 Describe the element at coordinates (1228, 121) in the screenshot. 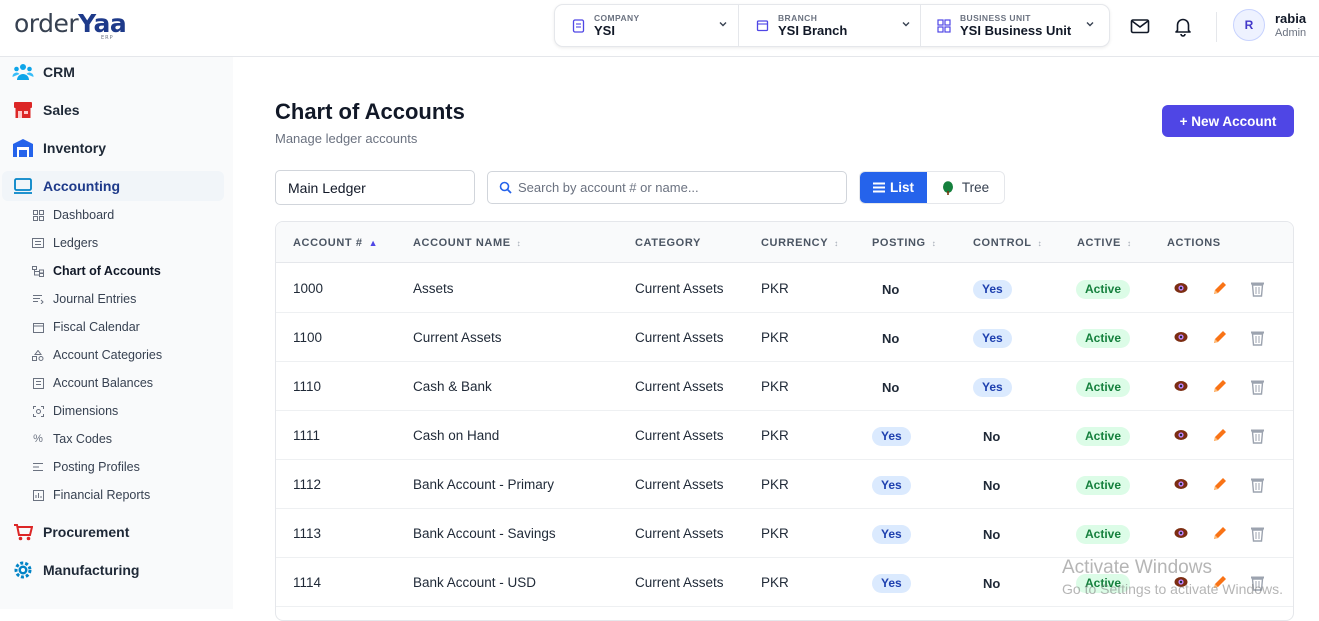

I see `new-account-button: + New Account` at that location.